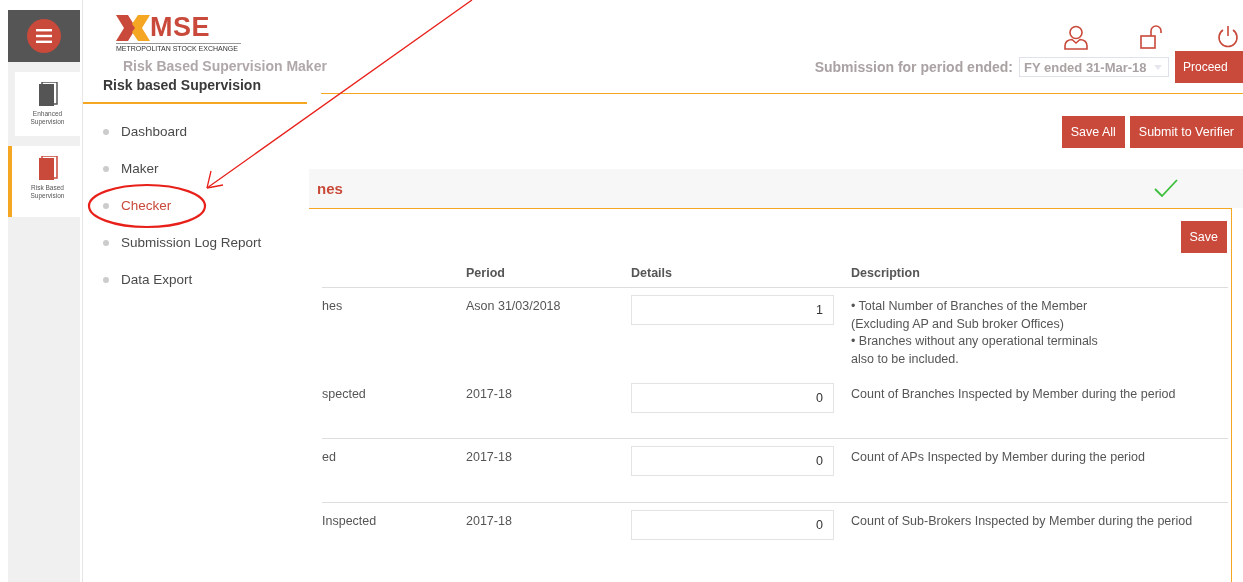 The height and width of the screenshot is (582, 1243). Describe the element at coordinates (913, 67) in the screenshot. I see `period-label: Submission for period ended:` at that location.